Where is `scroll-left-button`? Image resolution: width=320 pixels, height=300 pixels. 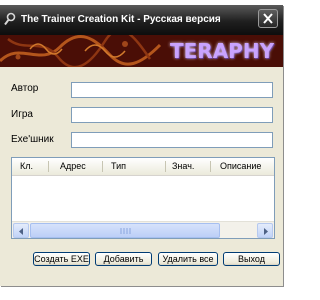
scroll-left-button is located at coordinates (21, 230).